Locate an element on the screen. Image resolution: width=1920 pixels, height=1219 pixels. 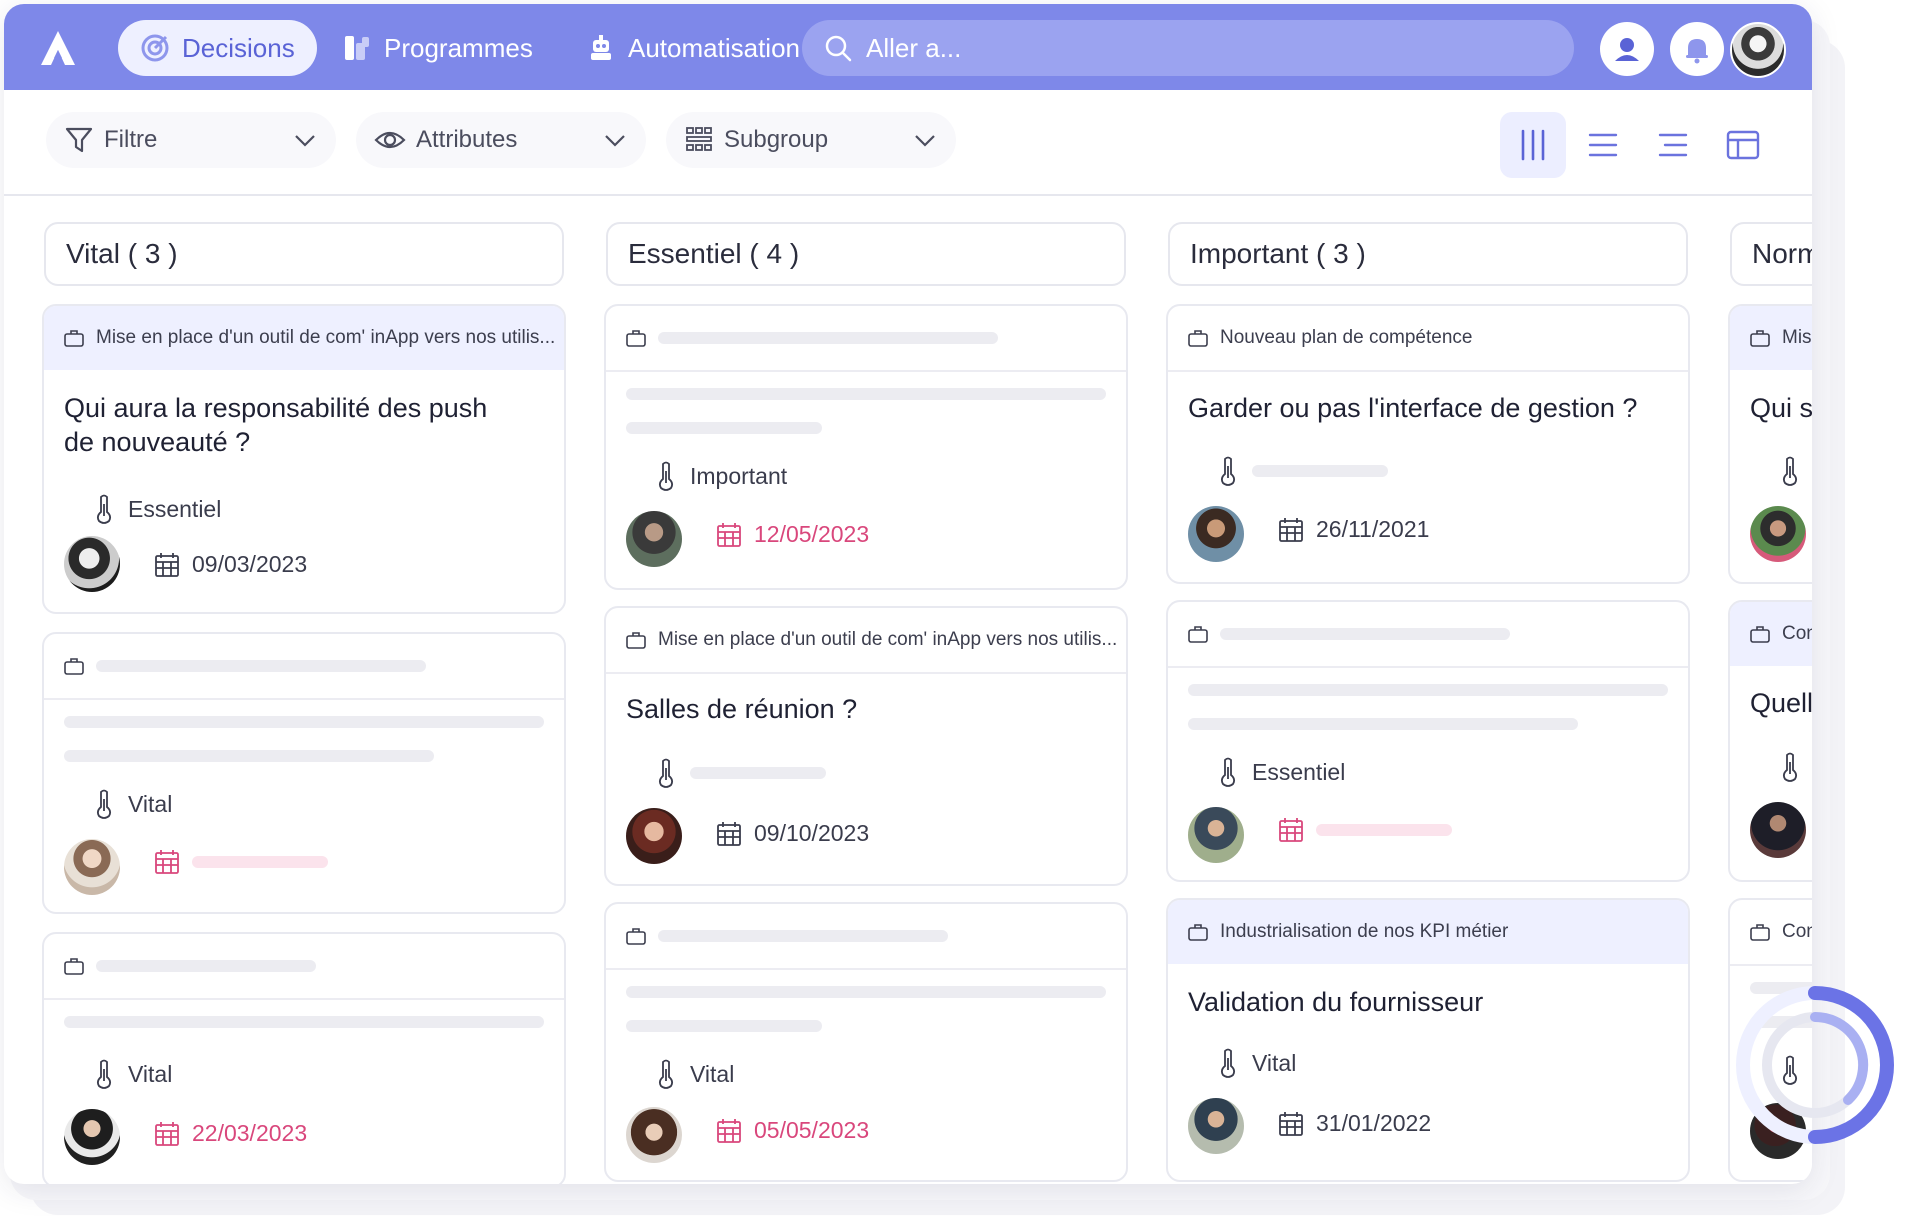
align-icon is located at coordinates (1673, 145).